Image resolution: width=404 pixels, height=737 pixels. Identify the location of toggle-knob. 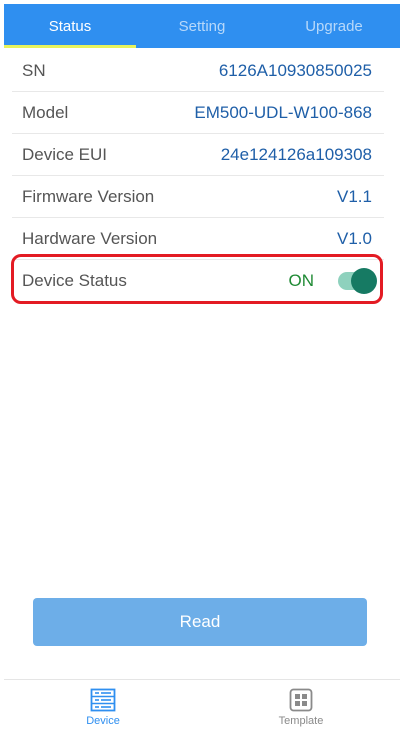
(364, 280).